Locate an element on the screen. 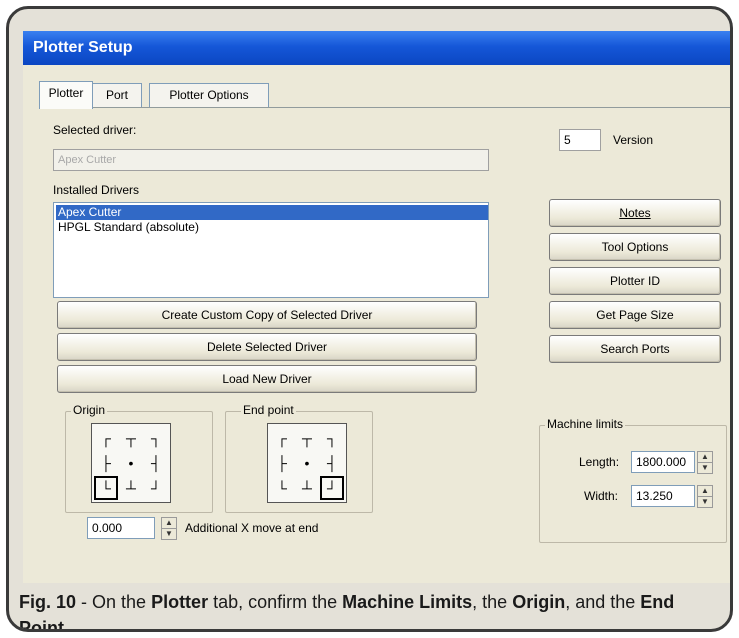 The height and width of the screenshot is (638, 739). machine-limits-label: Machine limits is located at coordinates (585, 424).